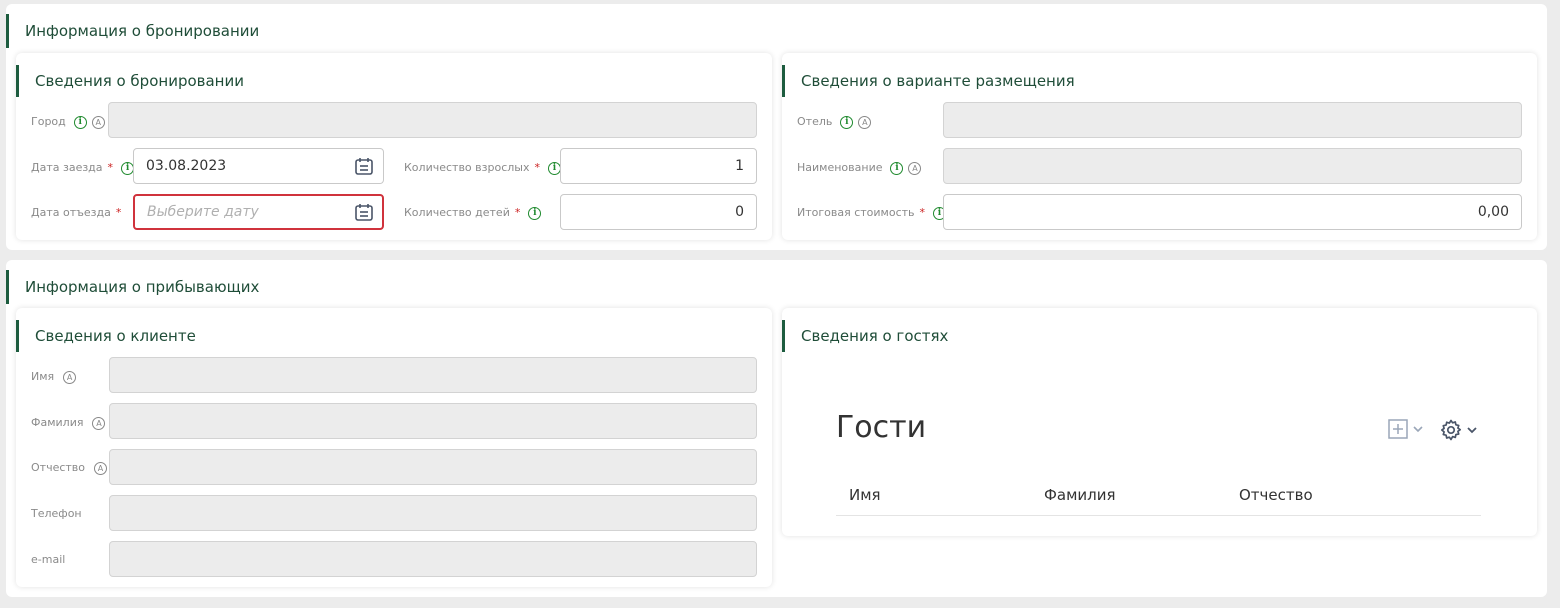 This screenshot has height=608, width=1560. I want to click on phone-label: Телефон, so click(56, 513).